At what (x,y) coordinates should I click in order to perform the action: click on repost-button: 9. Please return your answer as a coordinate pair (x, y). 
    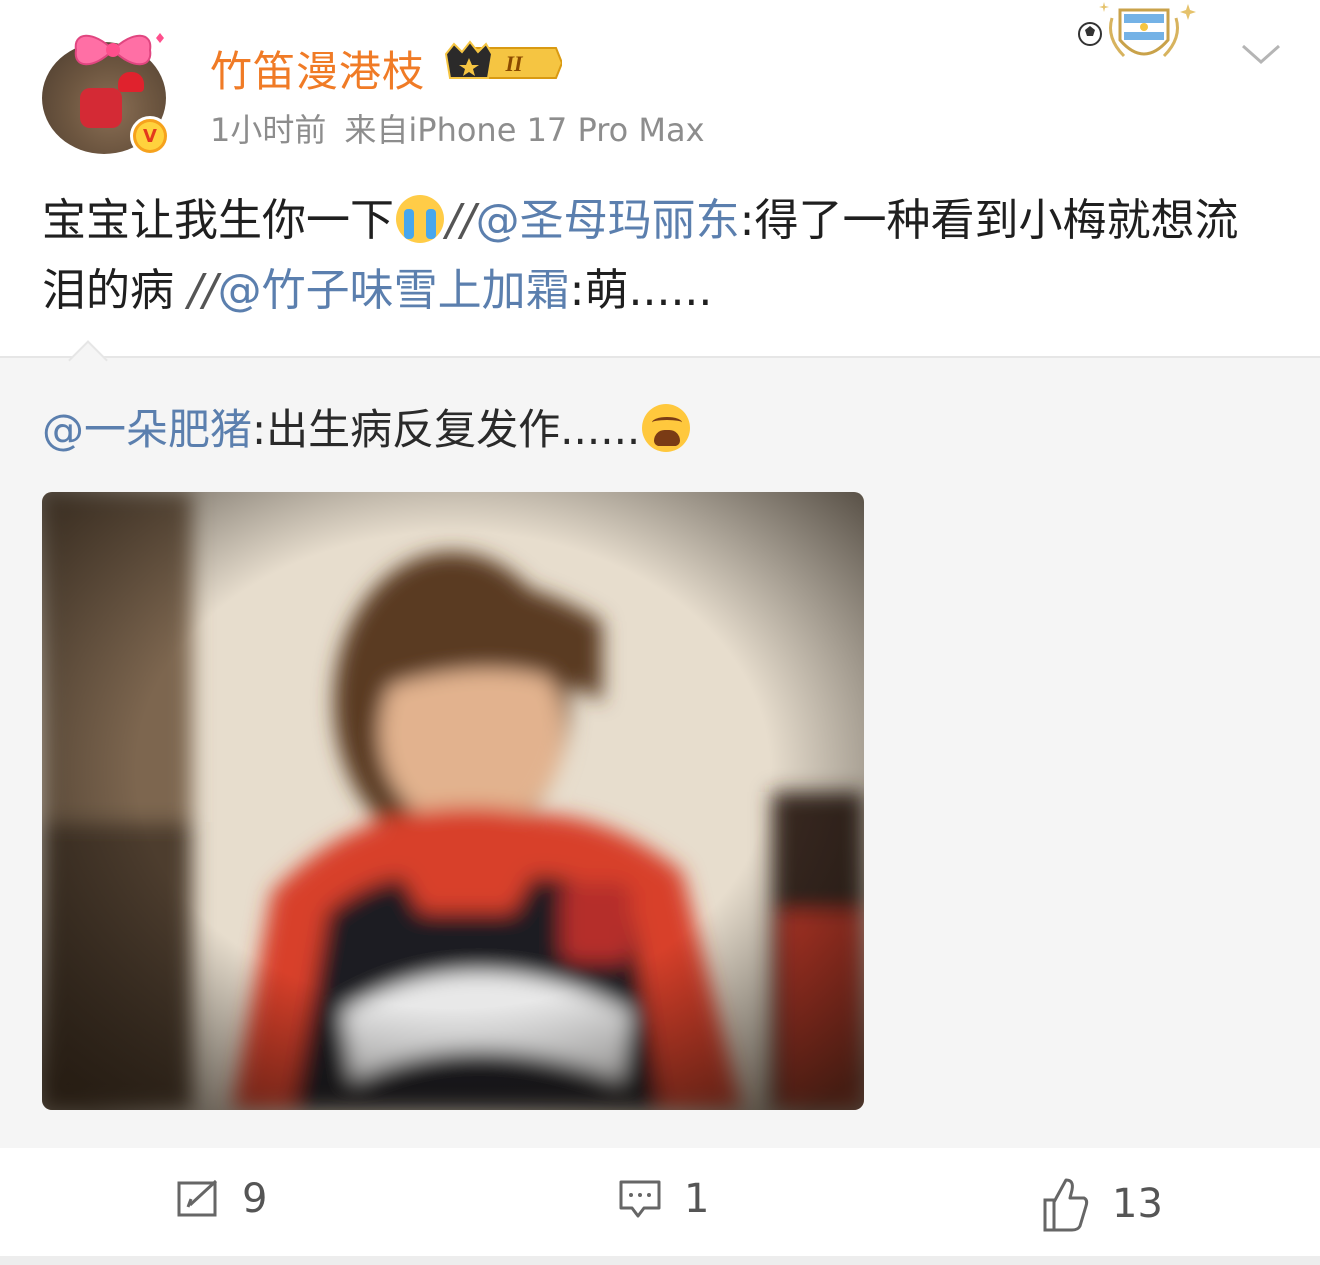
    Looking at the image, I should click on (221, 1199).